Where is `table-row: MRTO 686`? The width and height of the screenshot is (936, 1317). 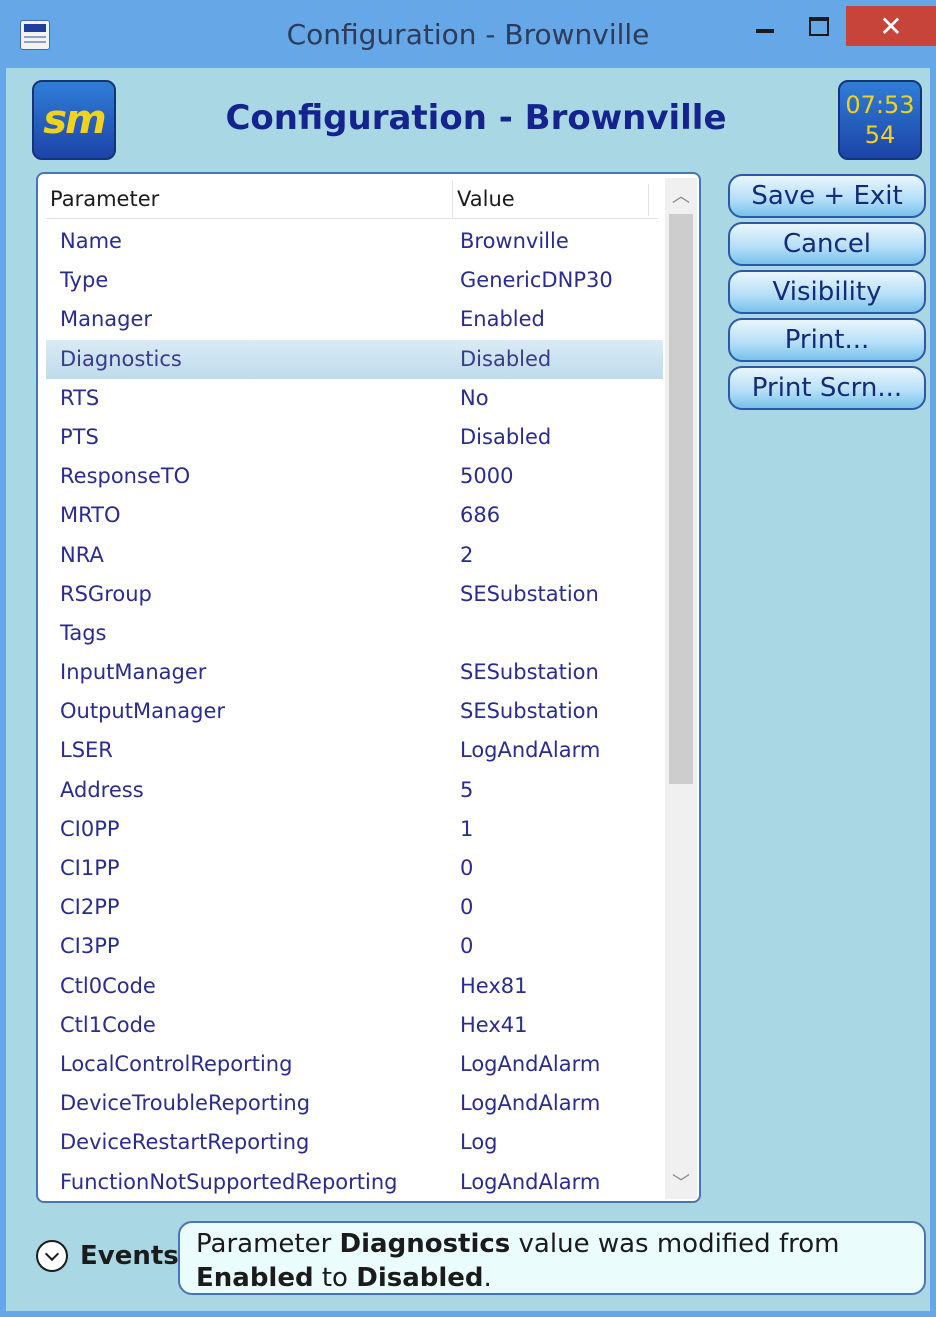 table-row: MRTO 686 is located at coordinates (354, 515).